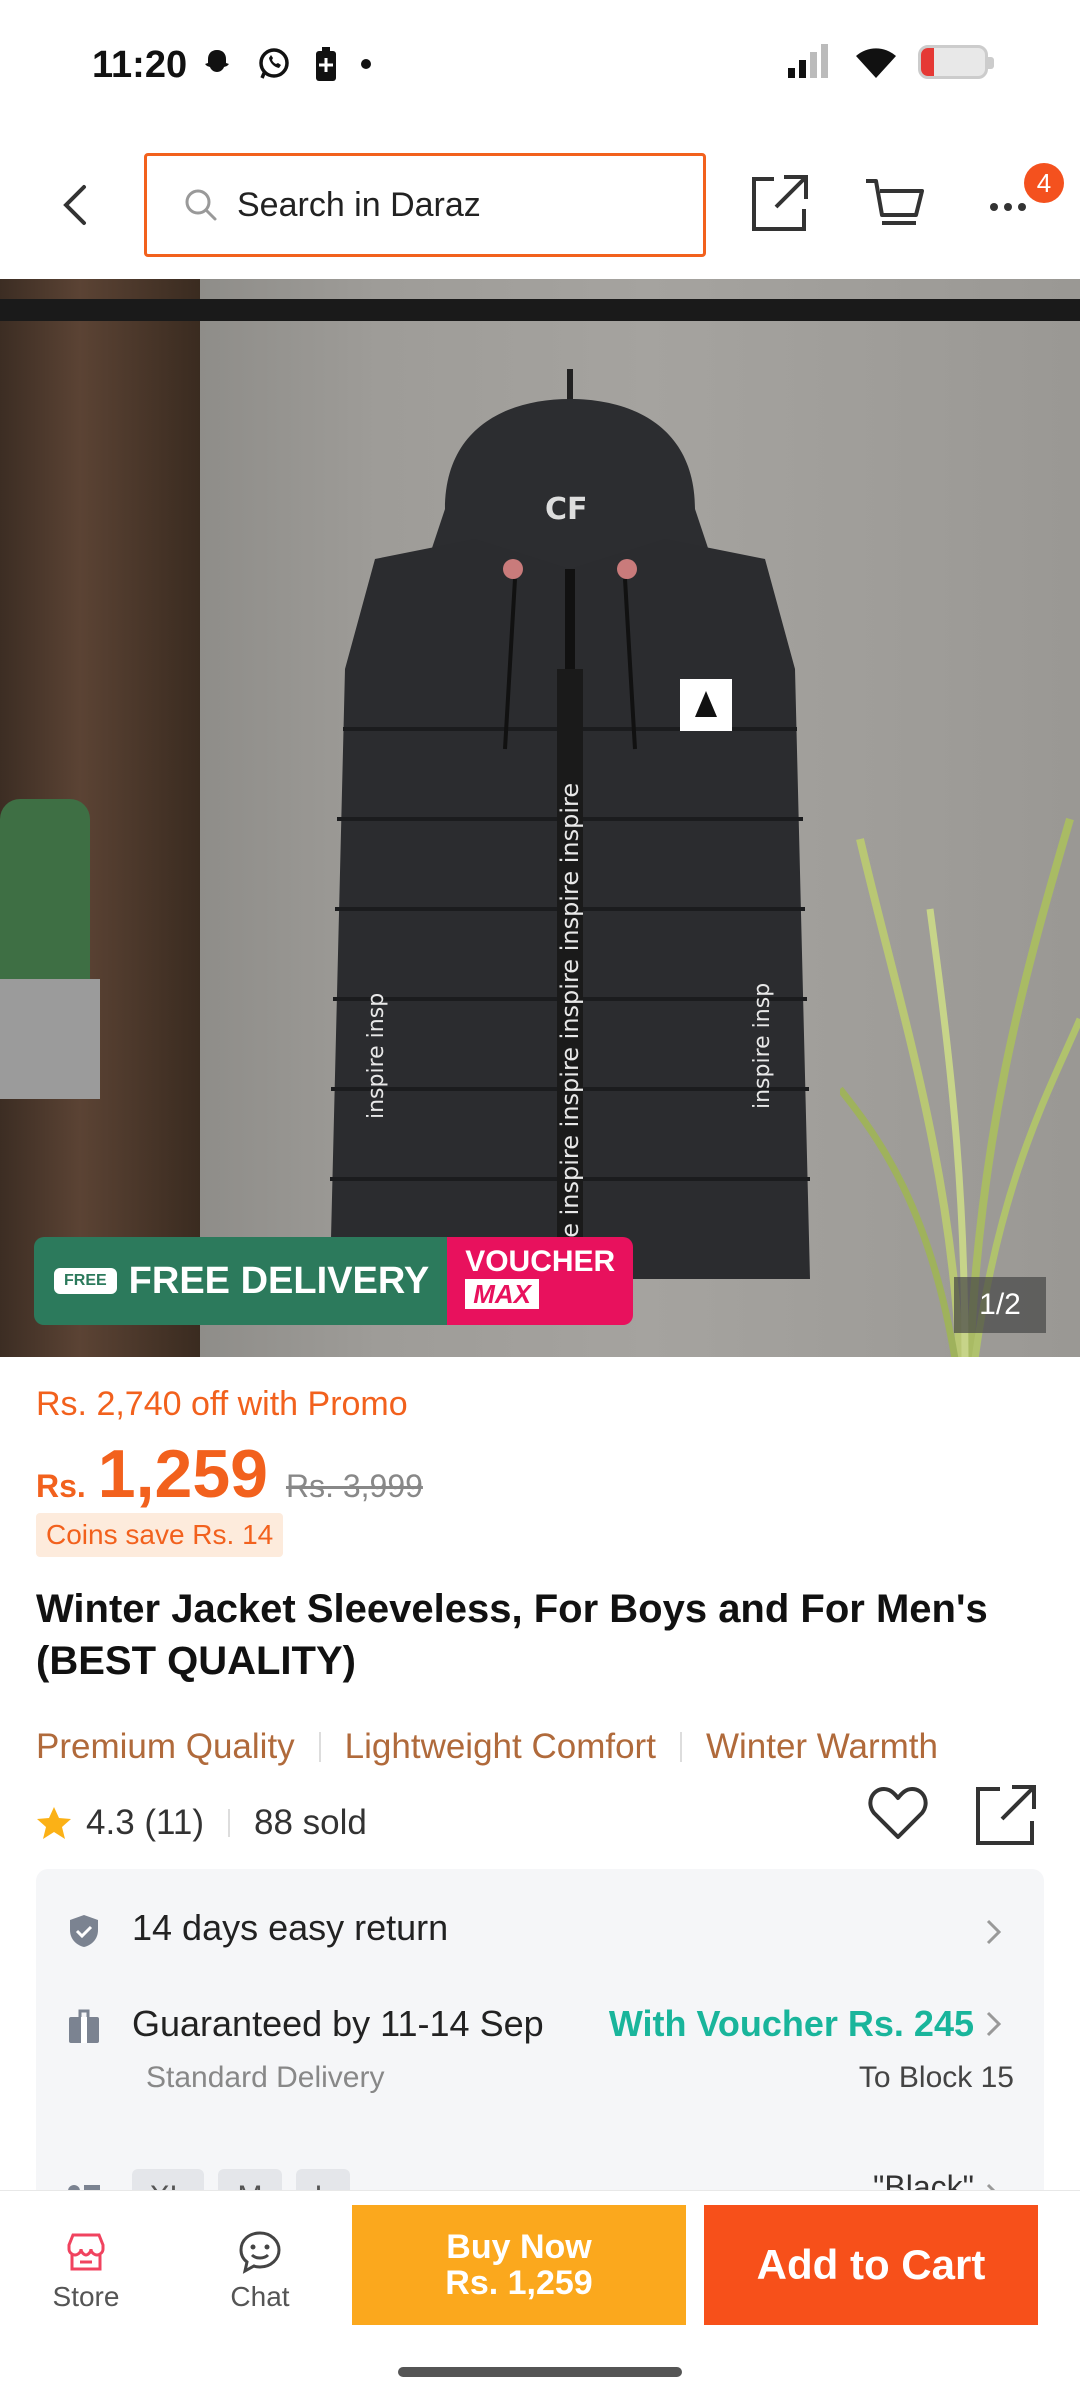  Describe the element at coordinates (201, 205) in the screenshot. I see `search-icon` at that location.